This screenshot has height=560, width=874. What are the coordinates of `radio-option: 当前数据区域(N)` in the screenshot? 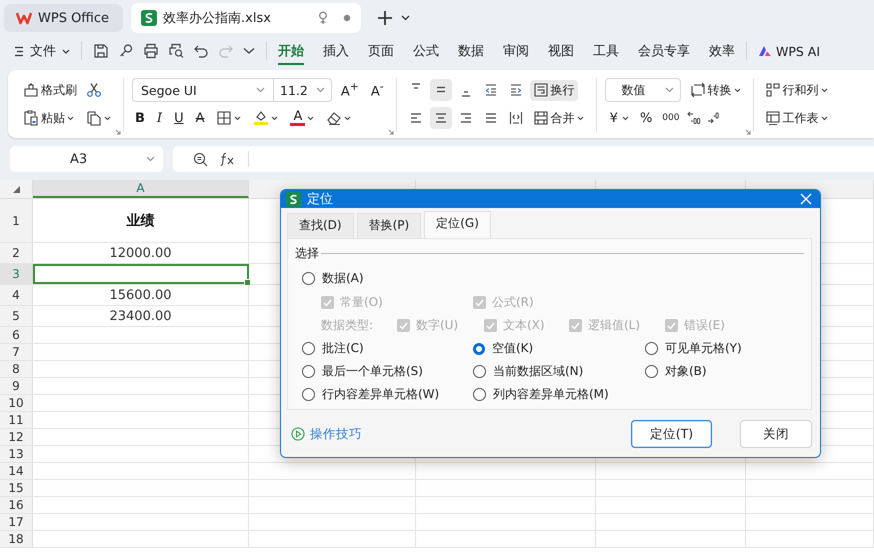 It's located at (559, 371).